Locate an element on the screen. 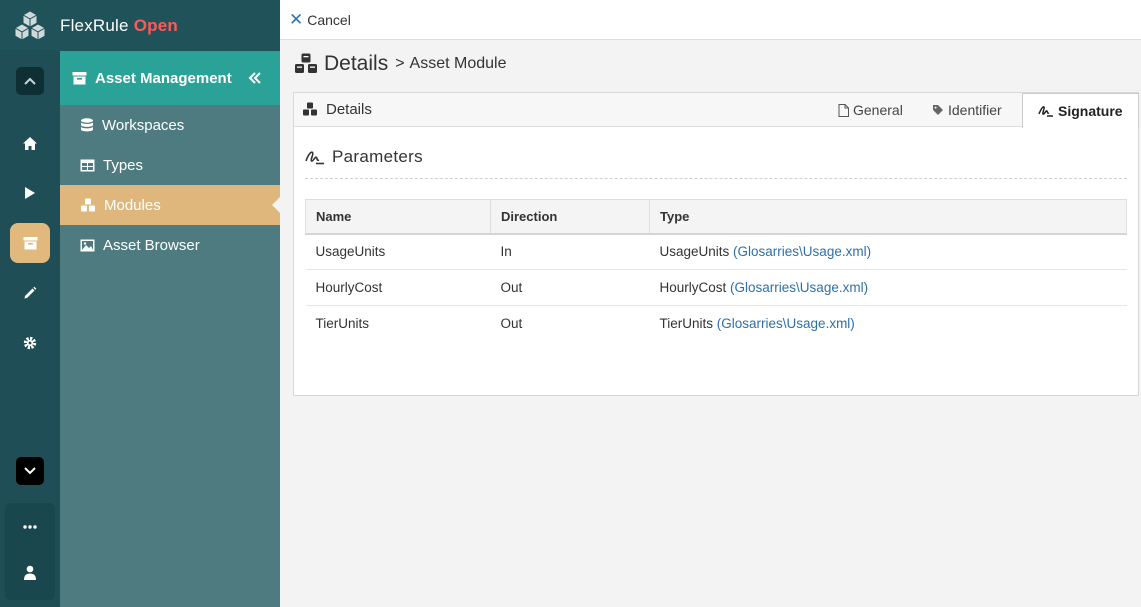 The width and height of the screenshot is (1141, 607). more-icon is located at coordinates (30, 527).